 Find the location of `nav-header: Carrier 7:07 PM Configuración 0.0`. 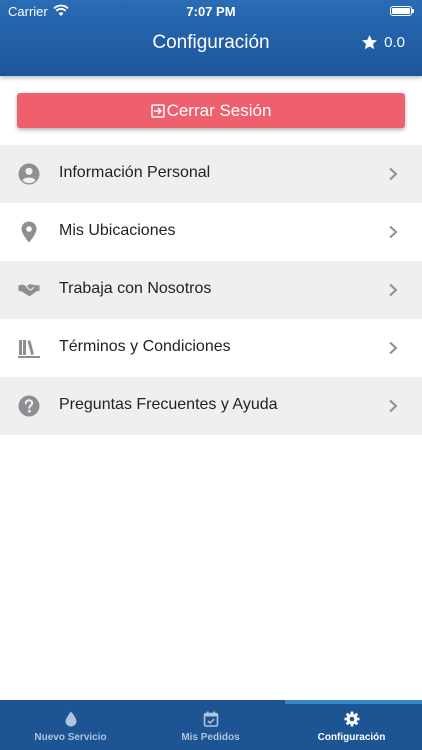

nav-header: Carrier 7:07 PM Configuración 0.0 is located at coordinates (211, 38).